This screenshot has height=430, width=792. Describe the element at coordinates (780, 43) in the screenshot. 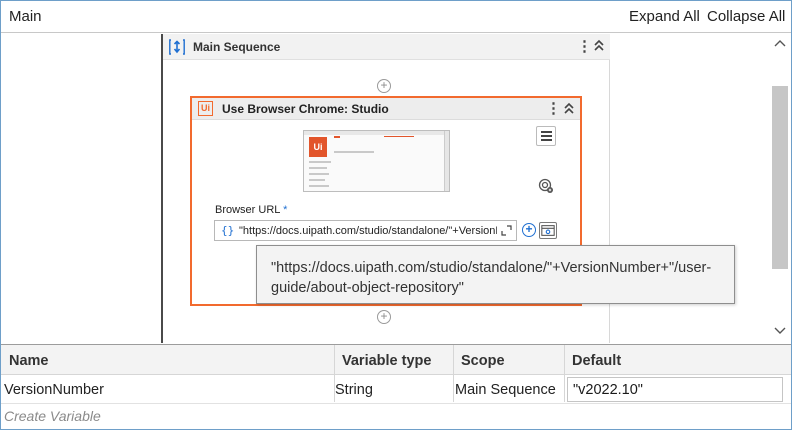

I see `scroll-up-icon` at that location.